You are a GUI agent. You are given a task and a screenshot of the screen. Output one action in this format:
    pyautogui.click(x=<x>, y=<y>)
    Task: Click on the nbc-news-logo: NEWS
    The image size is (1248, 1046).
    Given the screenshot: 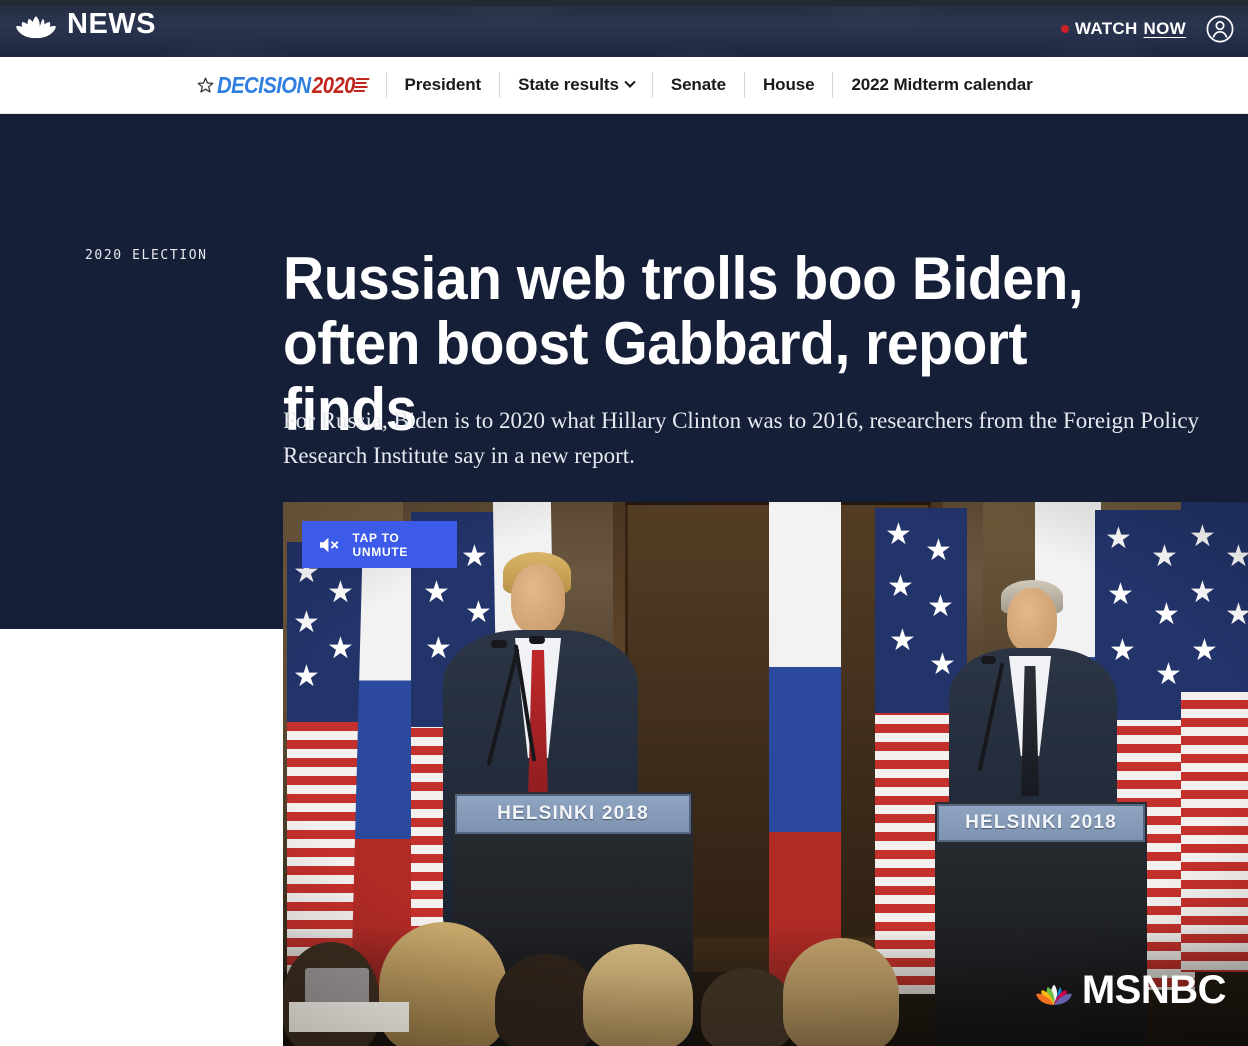 What is the action you would take?
    pyautogui.click(x=86, y=24)
    